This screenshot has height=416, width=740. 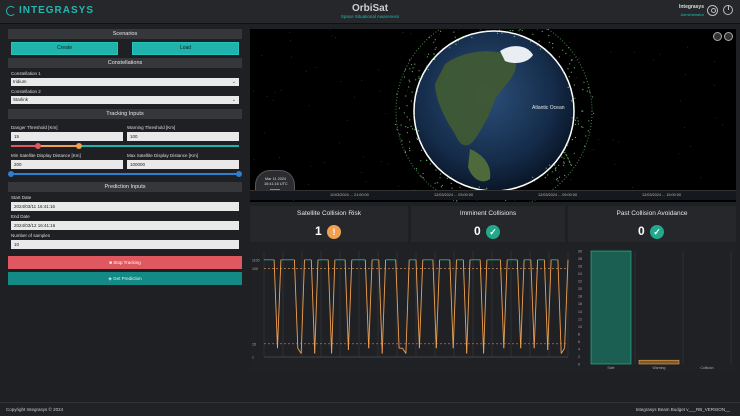 What do you see at coordinates (125, 63) in the screenshot?
I see `constellations-header: Constellations` at bounding box center [125, 63].